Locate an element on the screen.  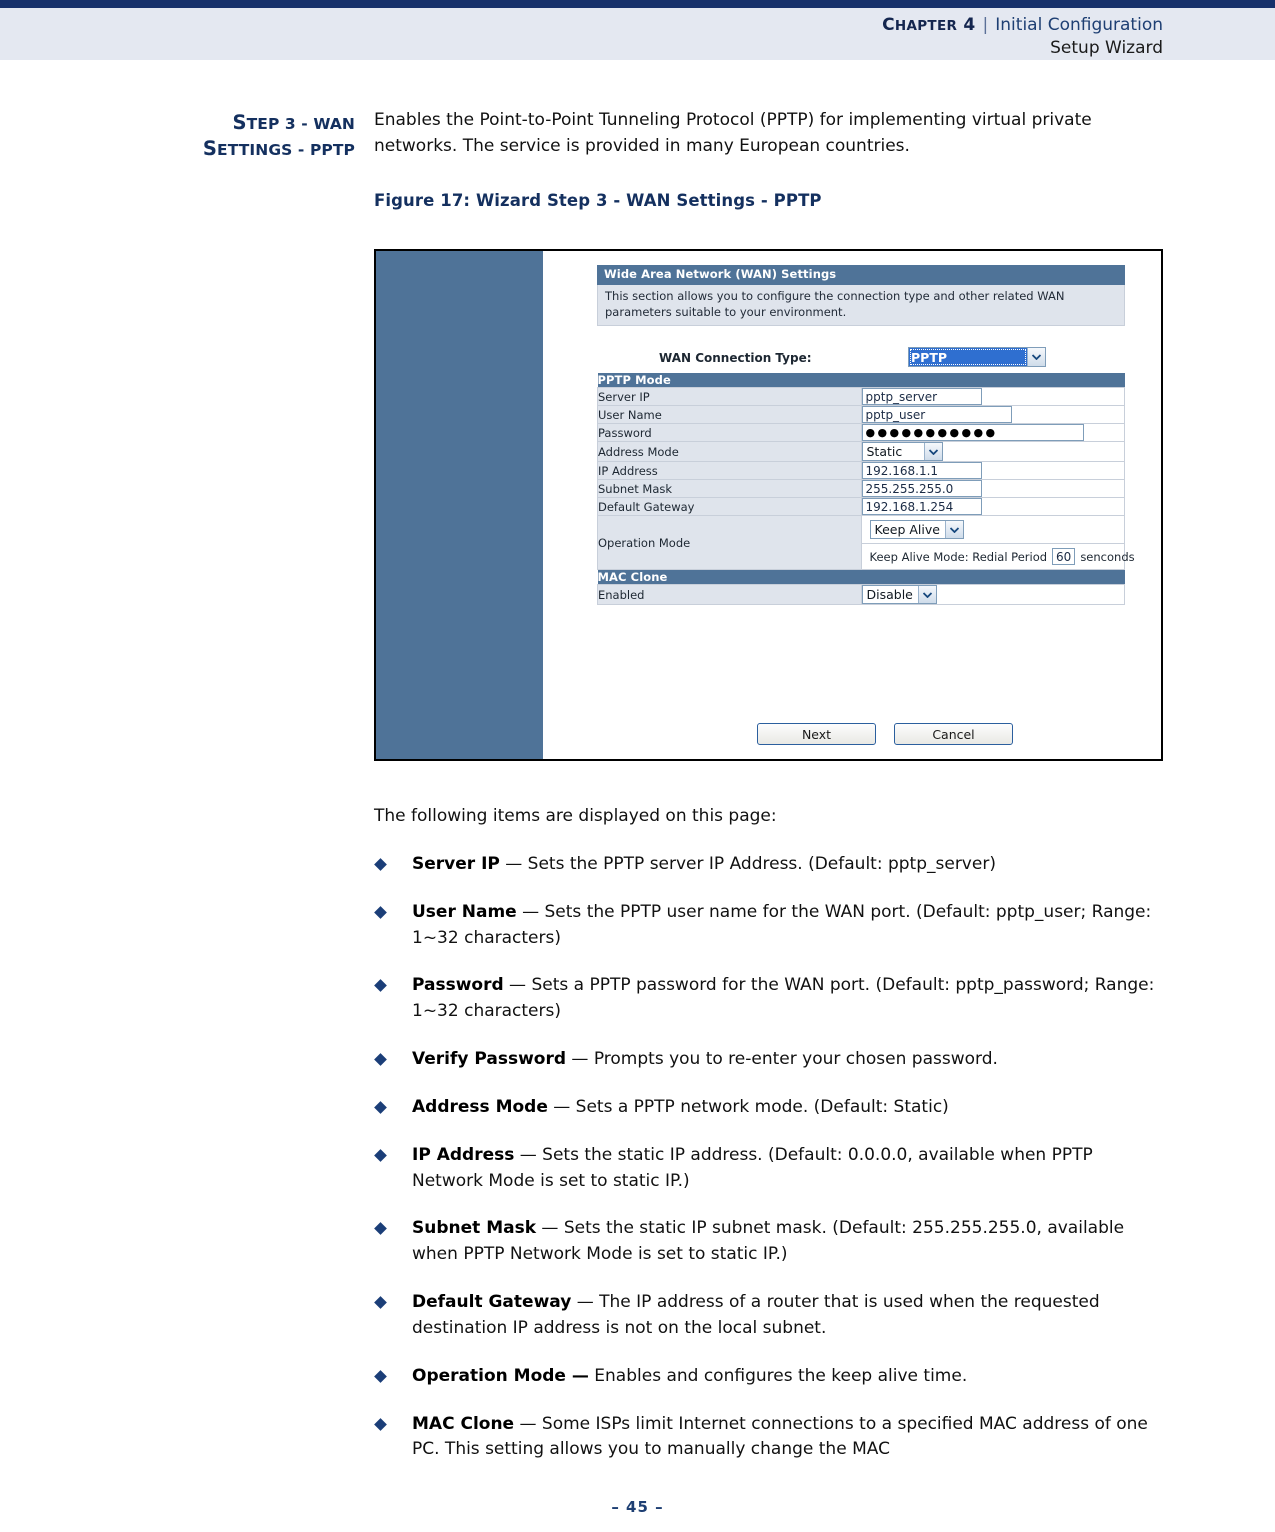
cancel-button: Cancel is located at coordinates (953, 734).